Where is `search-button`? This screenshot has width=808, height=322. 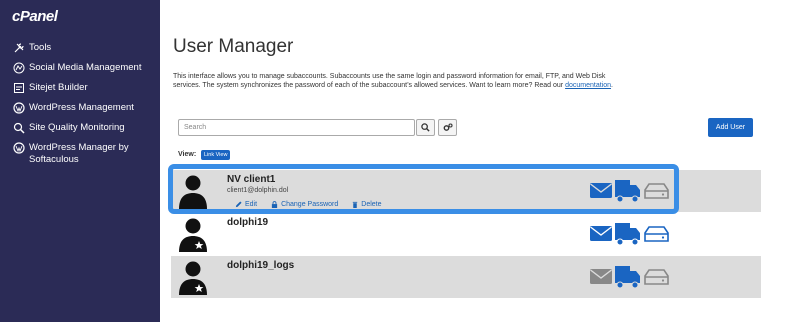 search-button is located at coordinates (425, 127).